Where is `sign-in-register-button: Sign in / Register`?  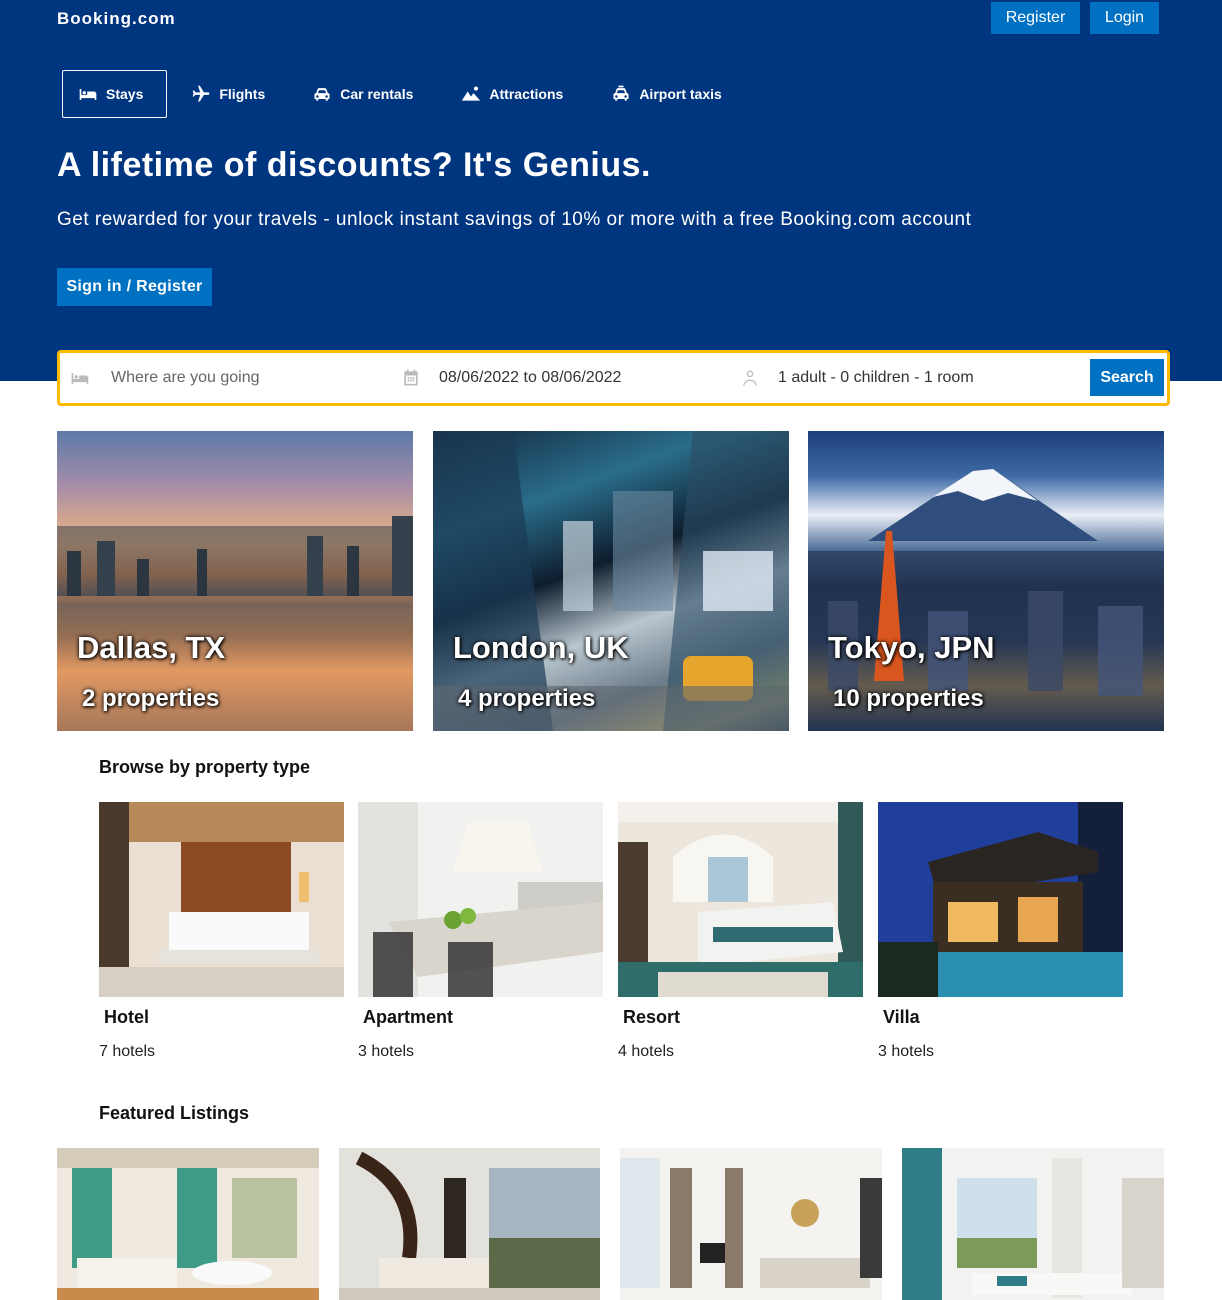 sign-in-register-button: Sign in / Register is located at coordinates (134, 287).